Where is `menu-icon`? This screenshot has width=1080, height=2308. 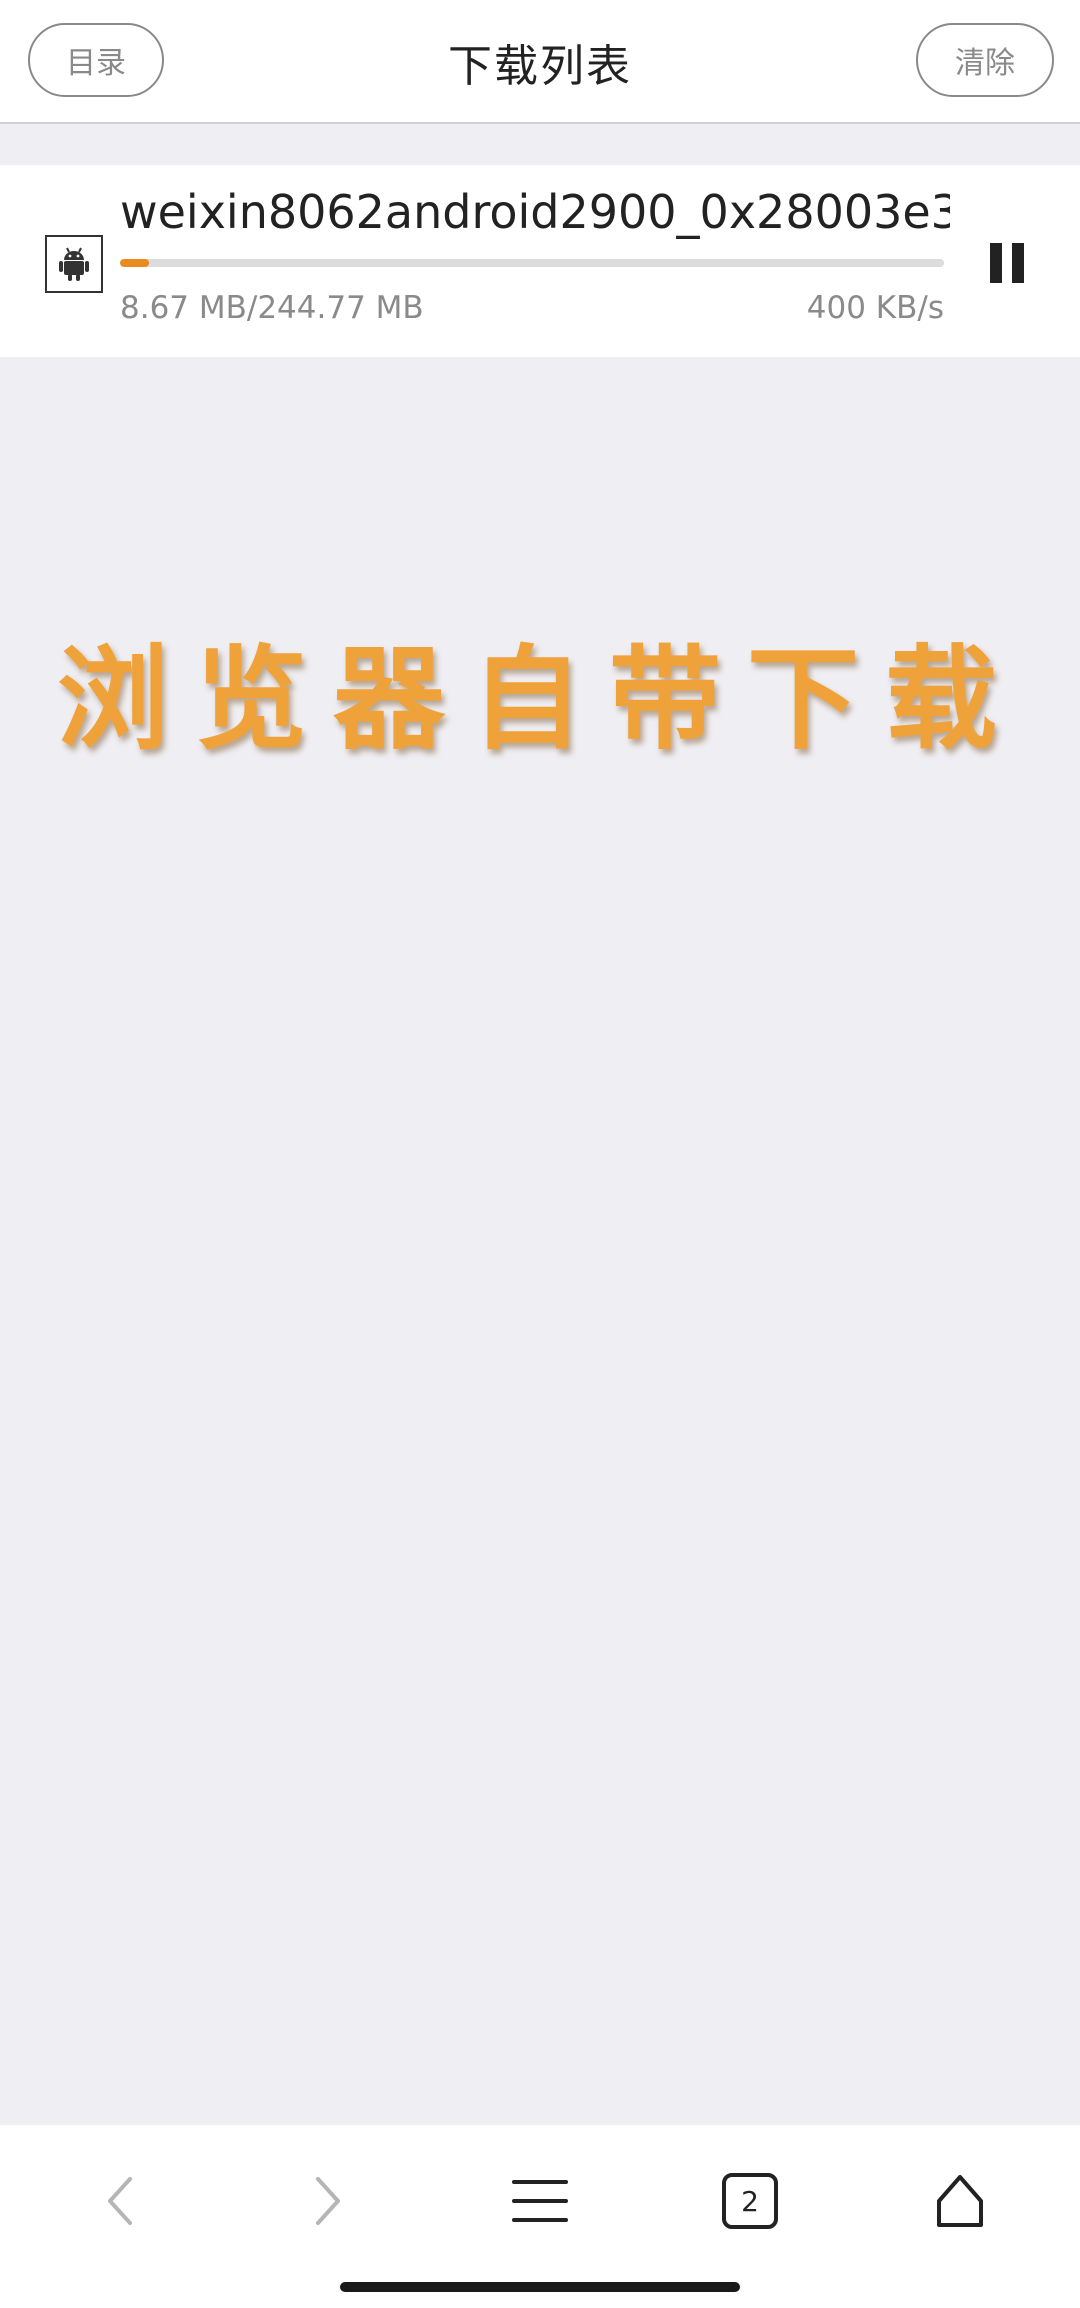
menu-icon is located at coordinates (540, 2201).